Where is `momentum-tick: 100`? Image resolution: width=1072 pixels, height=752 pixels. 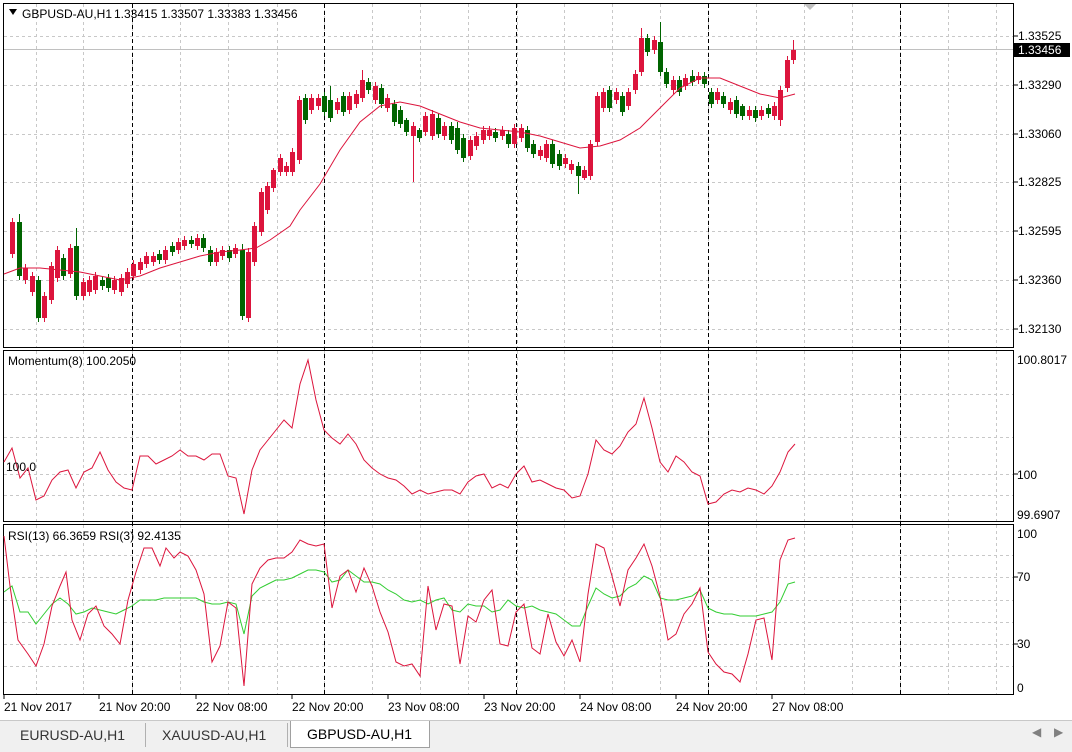 momentum-tick: 100 is located at coordinates (1027, 475).